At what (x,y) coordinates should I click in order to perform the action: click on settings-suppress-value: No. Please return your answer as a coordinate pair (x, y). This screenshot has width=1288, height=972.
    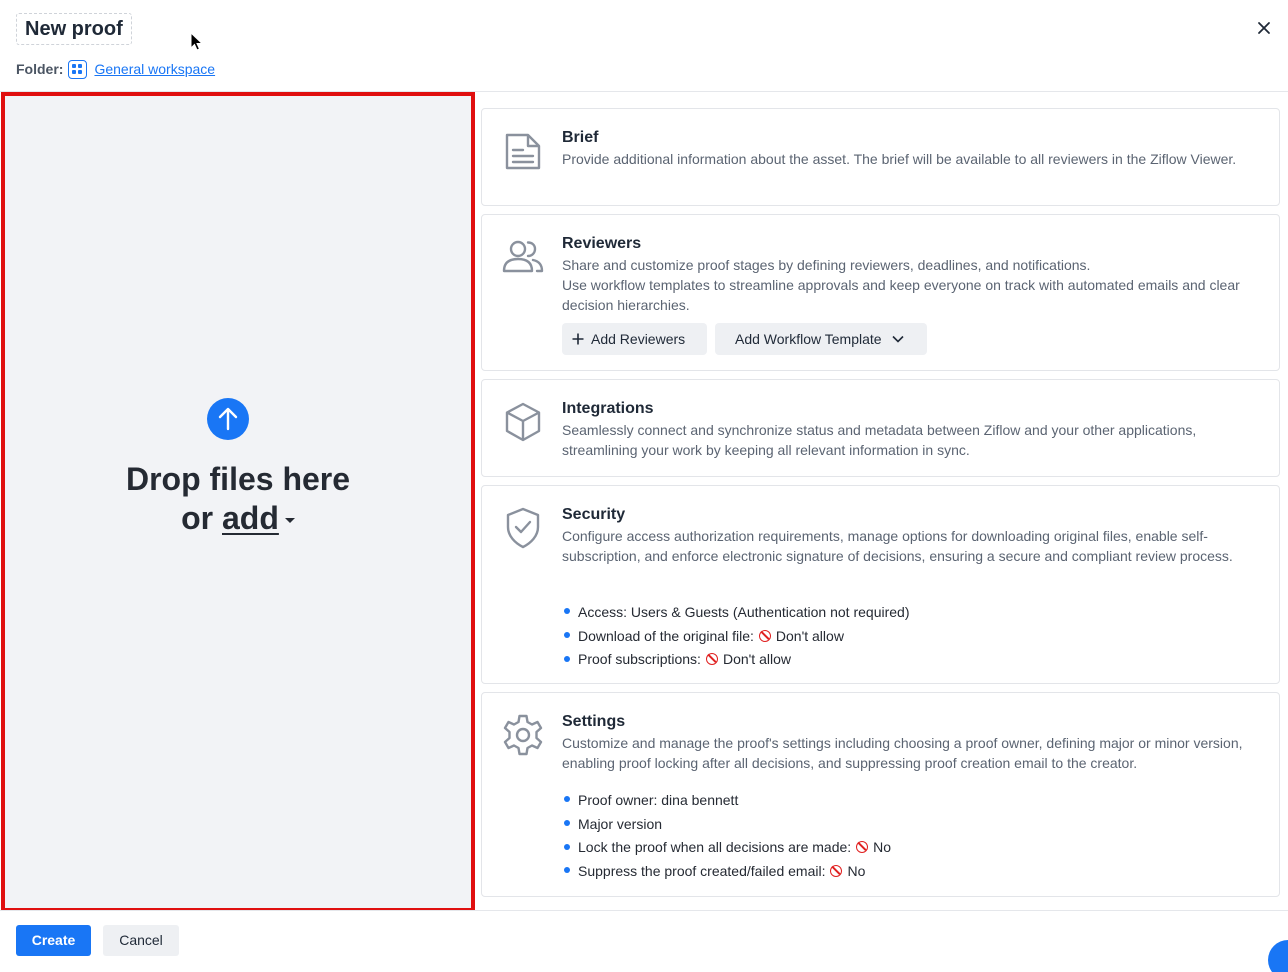
    Looking at the image, I should click on (856, 871).